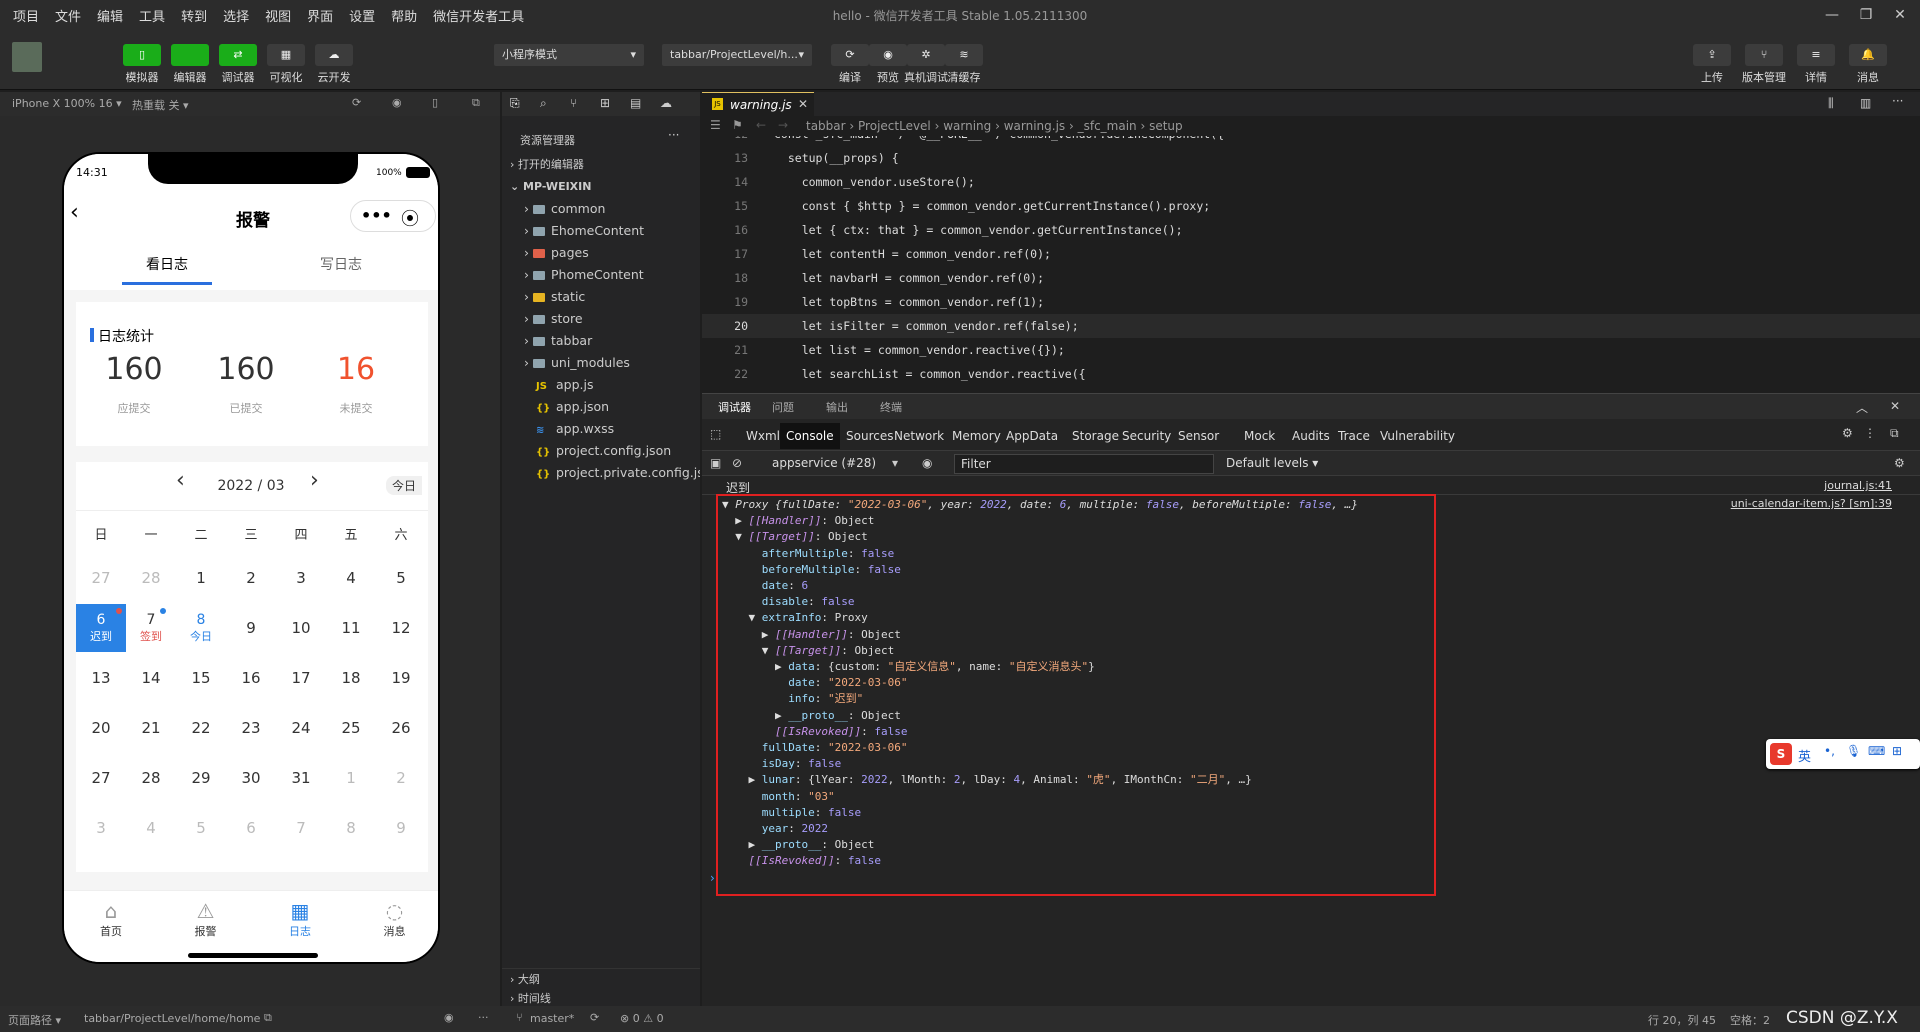 Image resolution: width=1920 pixels, height=1032 pixels. I want to click on calendar-day: 4, so click(351, 578).